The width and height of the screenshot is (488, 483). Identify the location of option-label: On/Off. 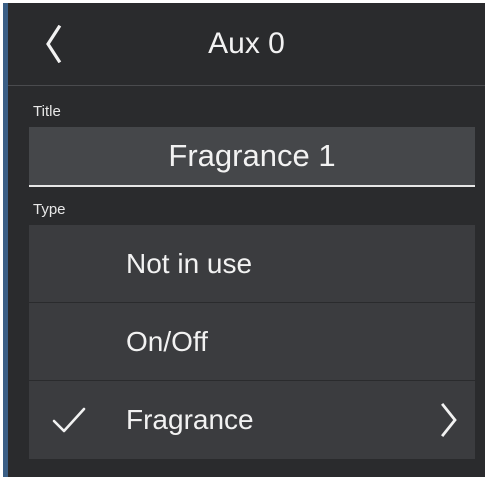
(167, 341).